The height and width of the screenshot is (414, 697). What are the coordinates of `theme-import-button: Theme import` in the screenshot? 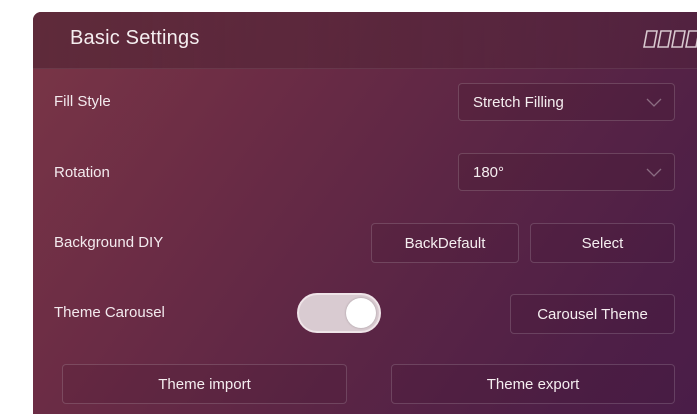 It's located at (204, 384).